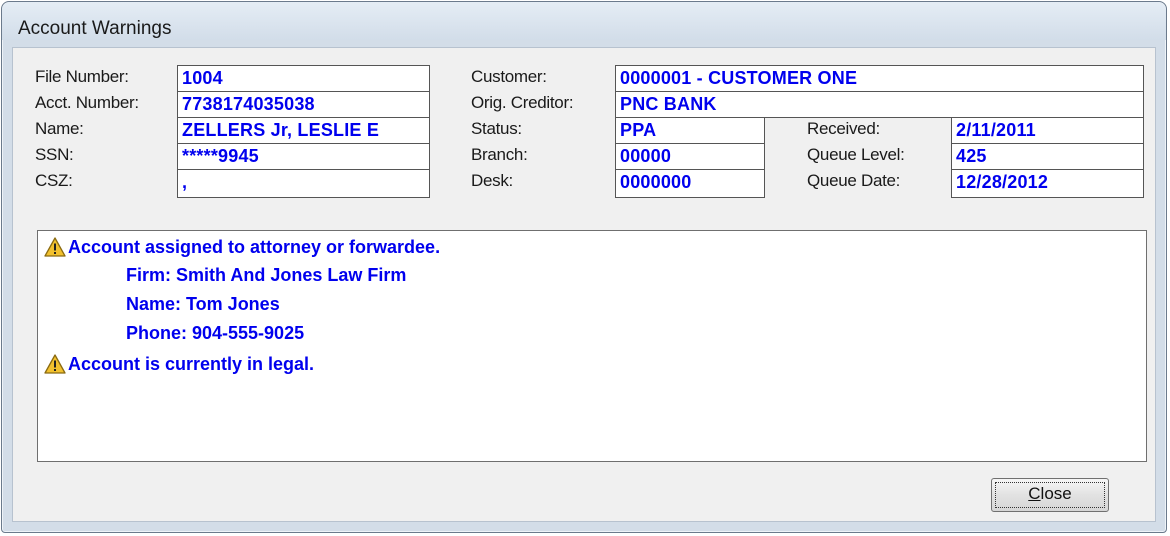 The height and width of the screenshot is (536, 1170). What do you see at coordinates (303, 78) in the screenshot?
I see `file-number-field: 1004` at bounding box center [303, 78].